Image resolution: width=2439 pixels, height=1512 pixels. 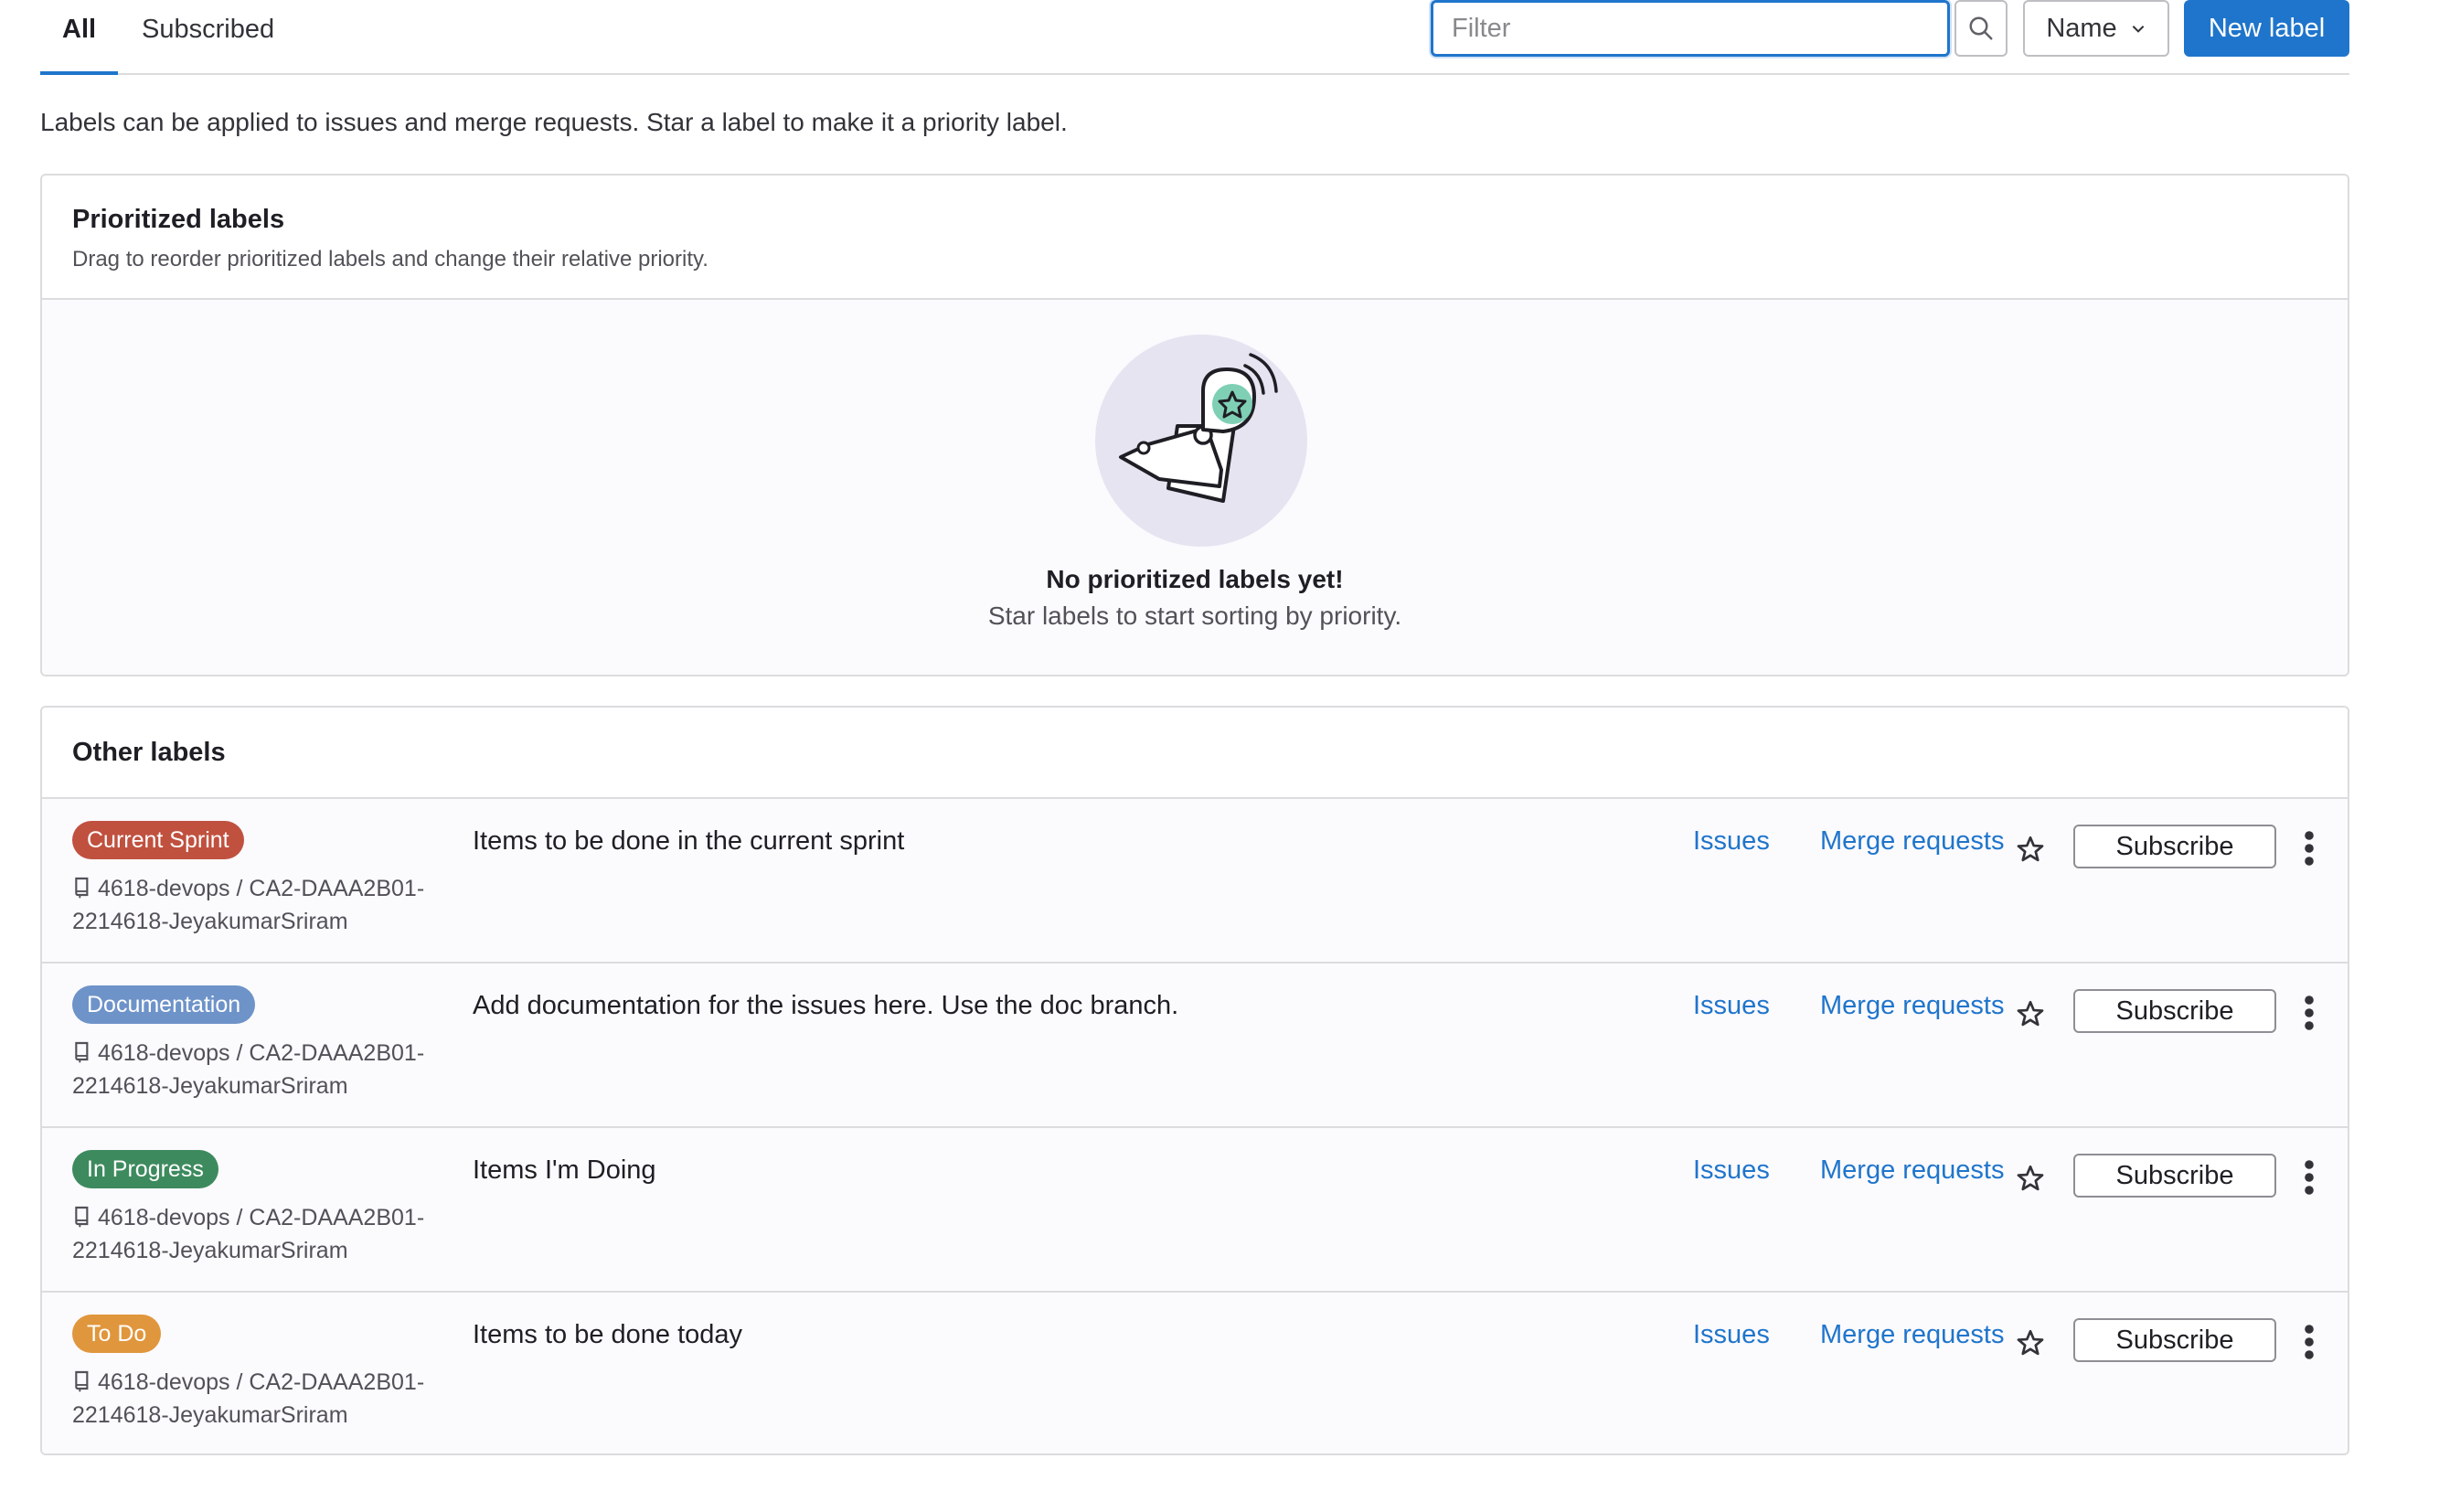 What do you see at coordinates (158, 840) in the screenshot?
I see `label-badge: Current Sprint` at bounding box center [158, 840].